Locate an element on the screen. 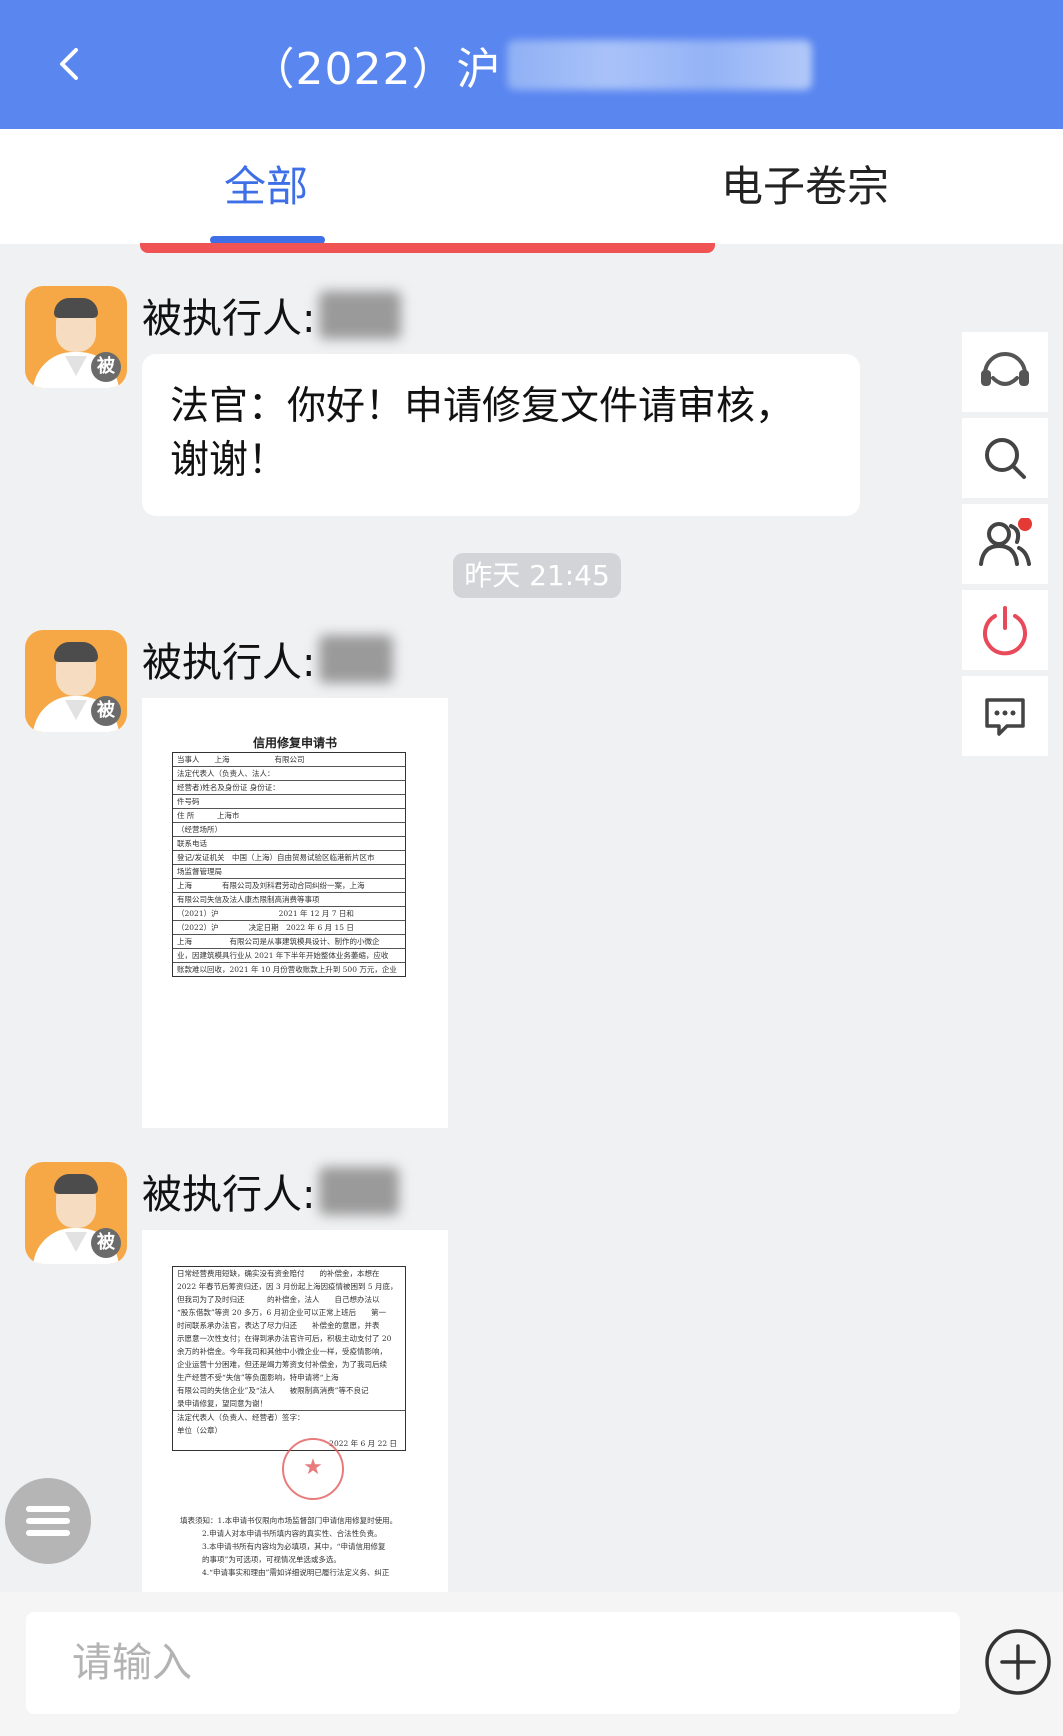  power-button is located at coordinates (1005, 630).